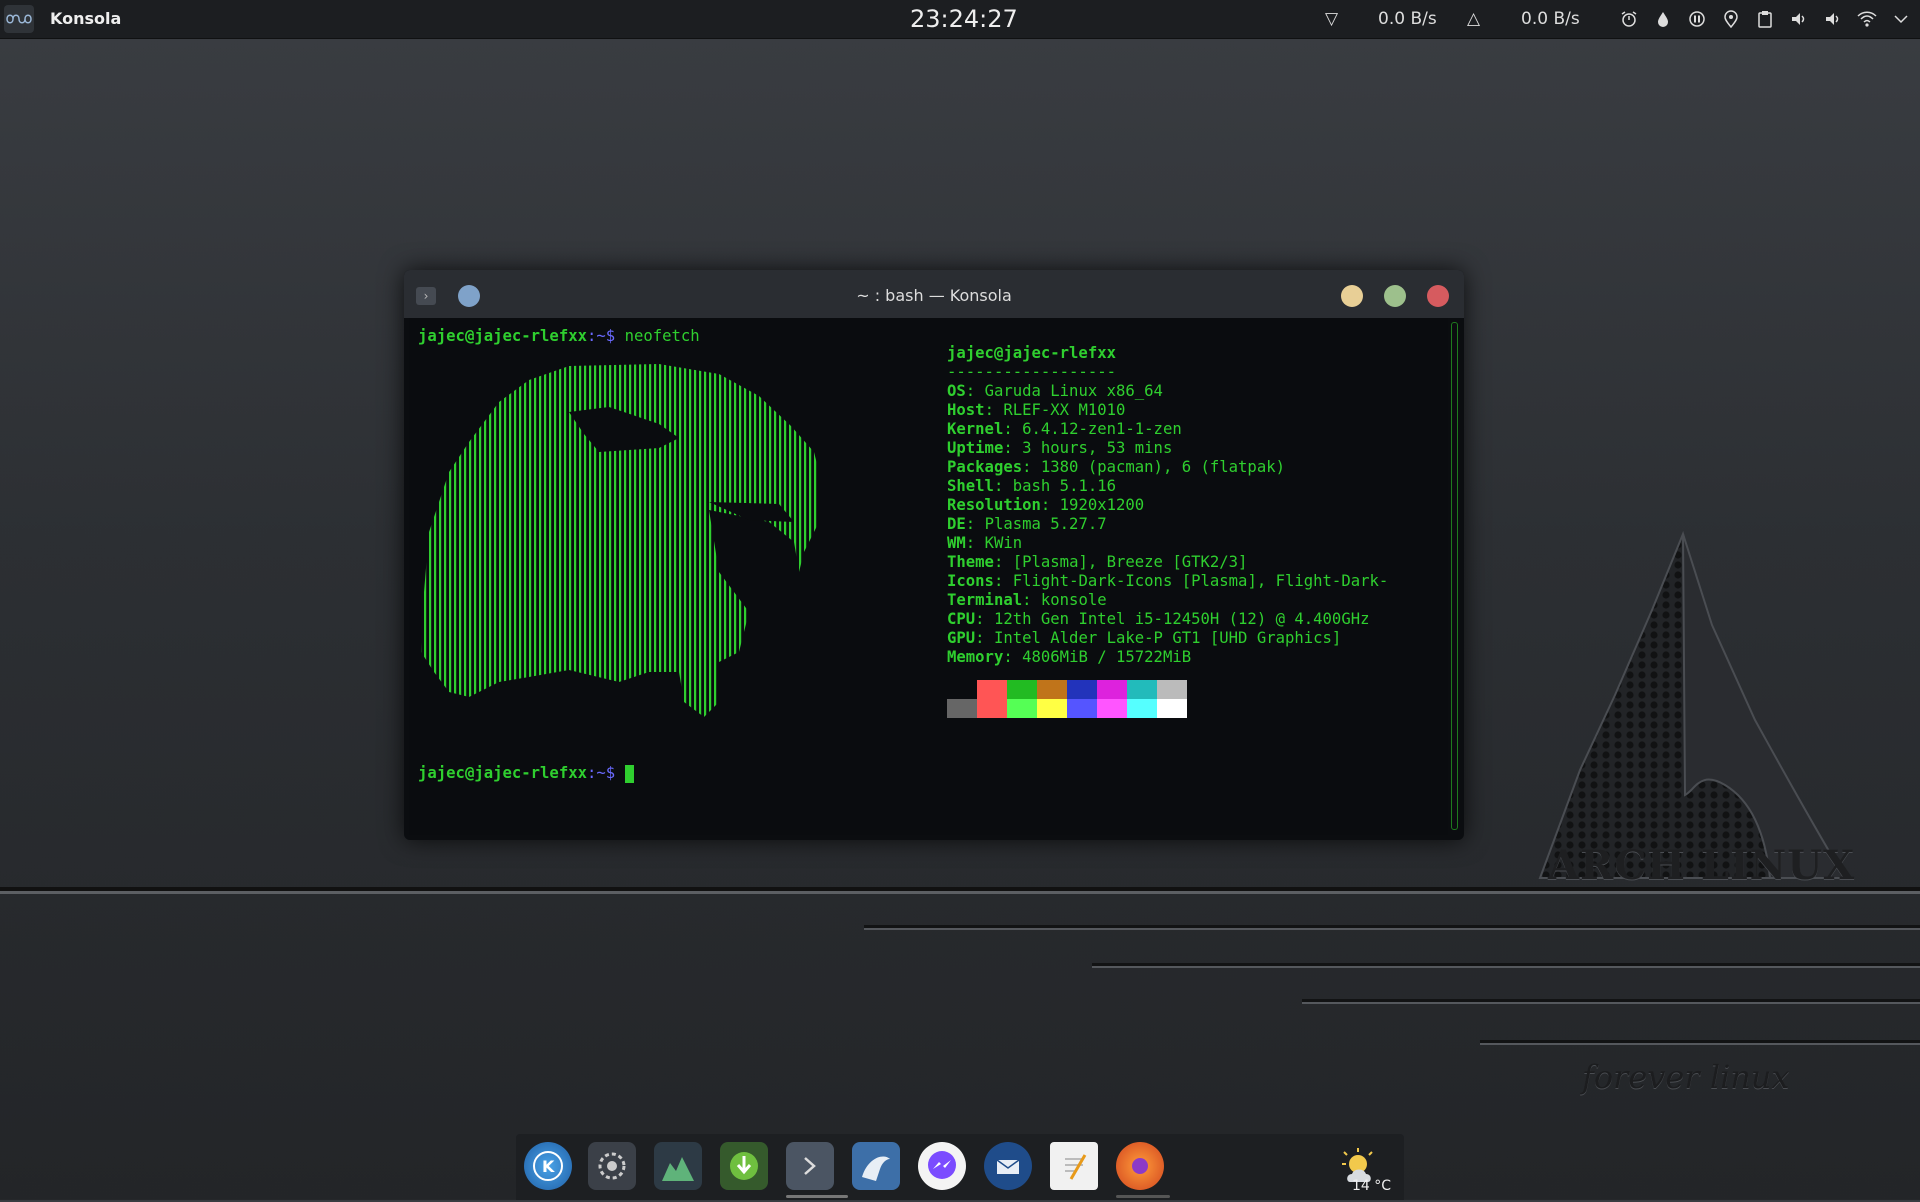 Image resolution: width=1920 pixels, height=1202 pixels. Describe the element at coordinates (1692, 704) in the screenshot. I see `arch-logo` at that location.